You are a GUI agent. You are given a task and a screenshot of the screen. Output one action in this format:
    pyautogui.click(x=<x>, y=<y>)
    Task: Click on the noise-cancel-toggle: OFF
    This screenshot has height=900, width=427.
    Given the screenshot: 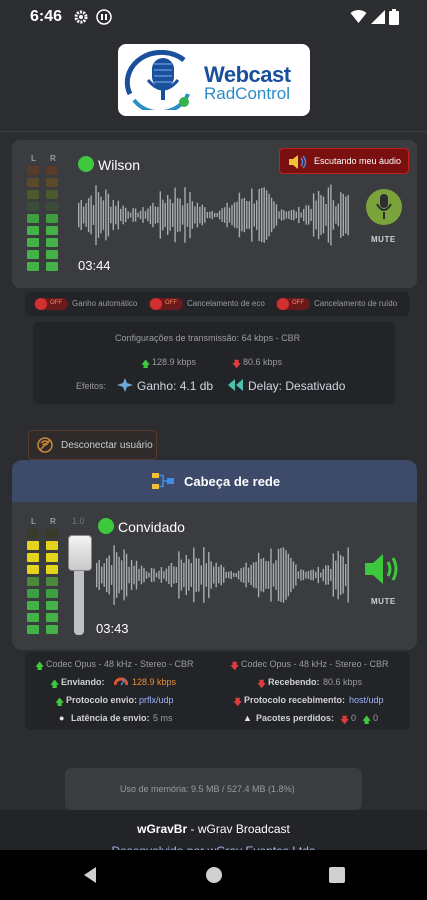 What is the action you would take?
    pyautogui.click(x=293, y=304)
    